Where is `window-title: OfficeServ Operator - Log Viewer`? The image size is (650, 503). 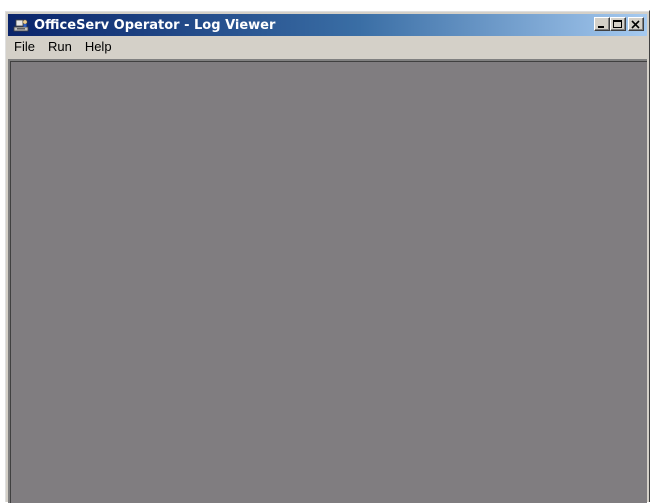 window-title: OfficeServ Operator - Log Viewer is located at coordinates (155, 25).